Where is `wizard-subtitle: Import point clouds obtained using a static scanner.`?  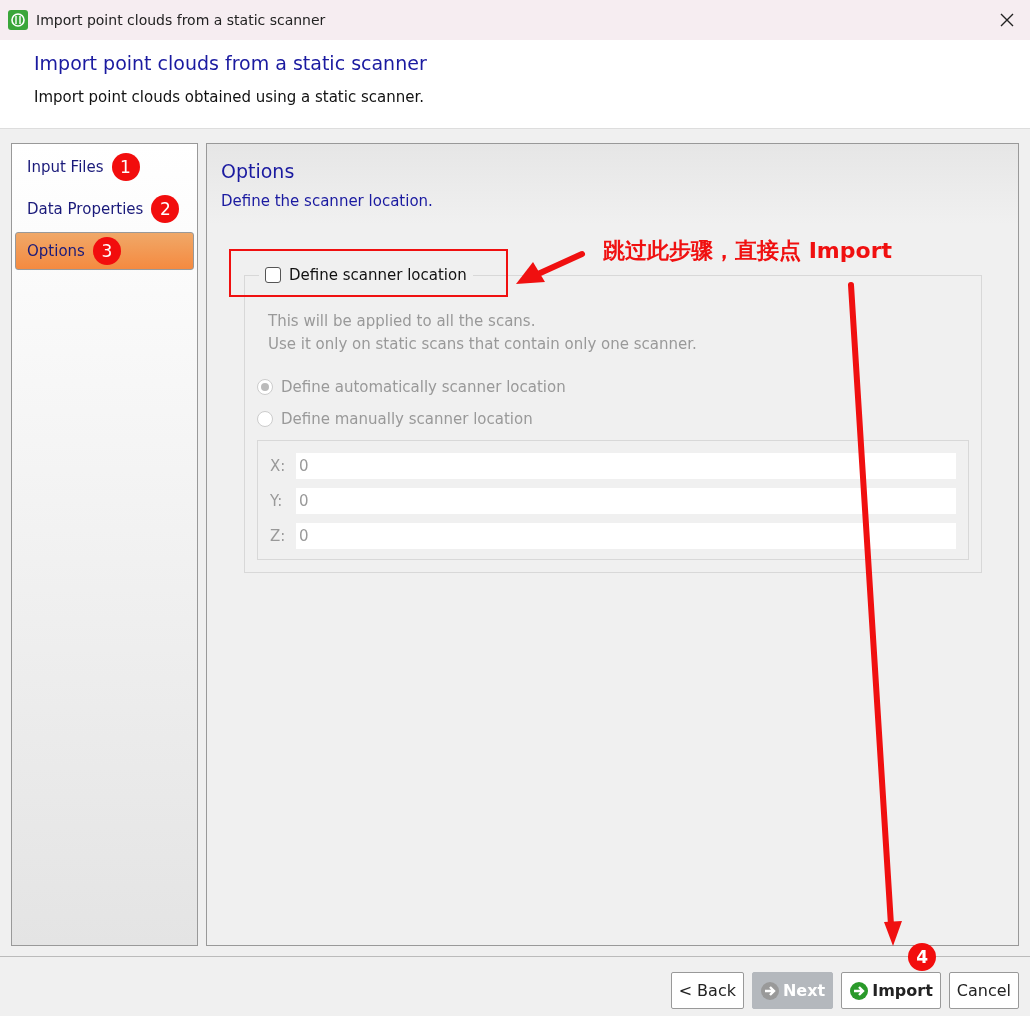 wizard-subtitle: Import point clouds obtained using a static scanner. is located at coordinates (229, 97).